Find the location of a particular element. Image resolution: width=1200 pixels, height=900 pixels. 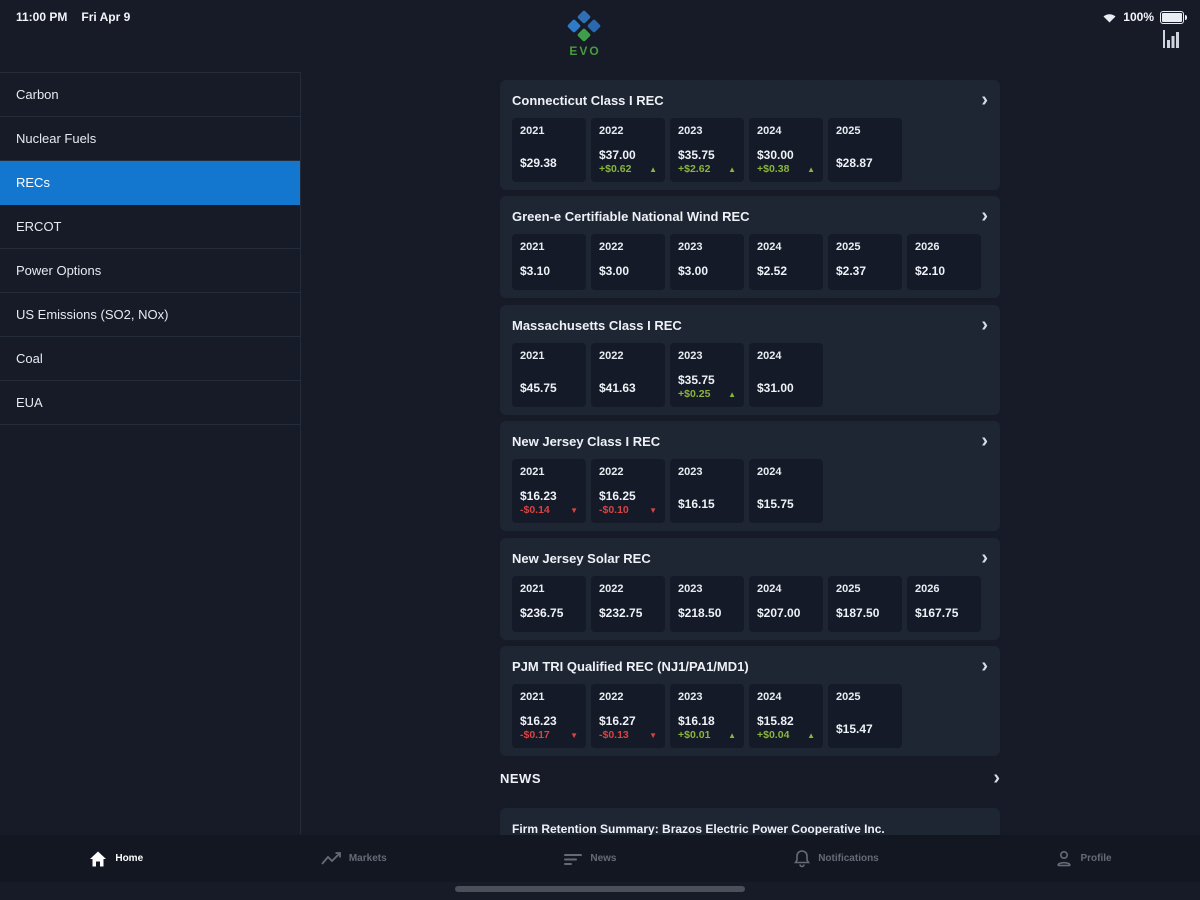

price-cell: 2022 $3.00 is located at coordinates (628, 262).